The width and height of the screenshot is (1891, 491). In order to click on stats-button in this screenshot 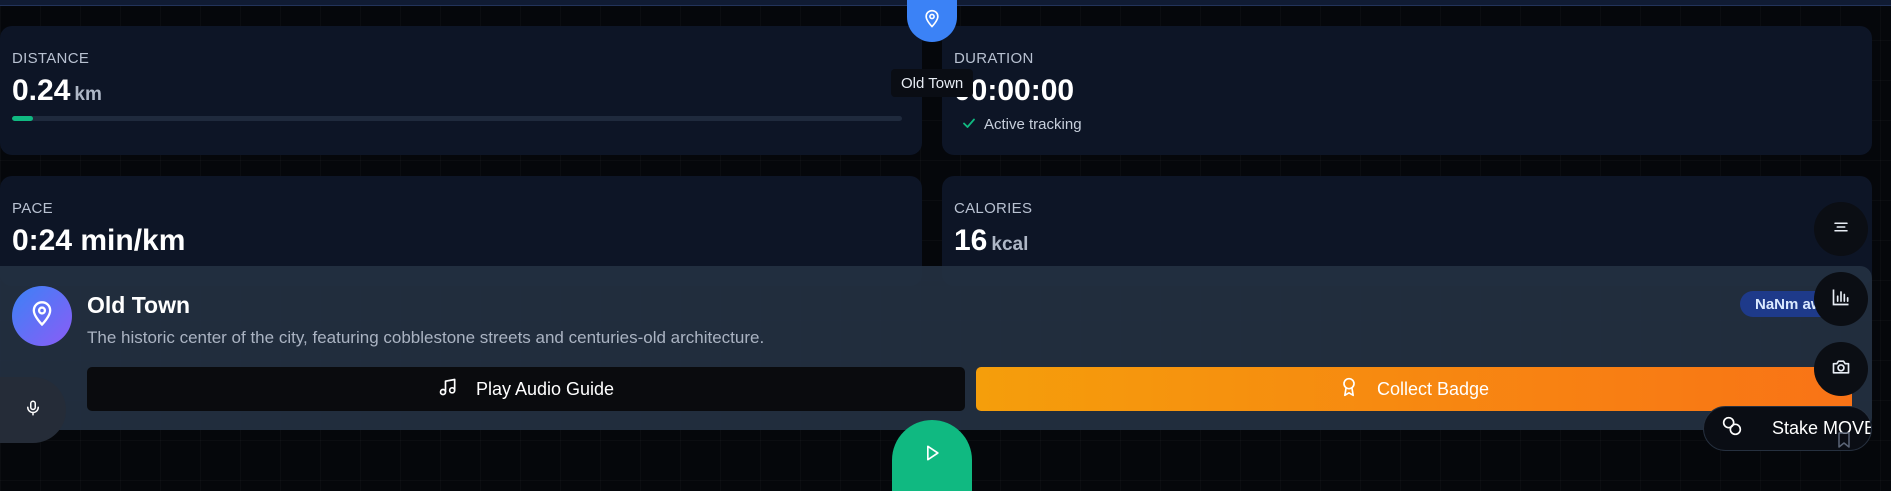, I will do `click(1841, 299)`.